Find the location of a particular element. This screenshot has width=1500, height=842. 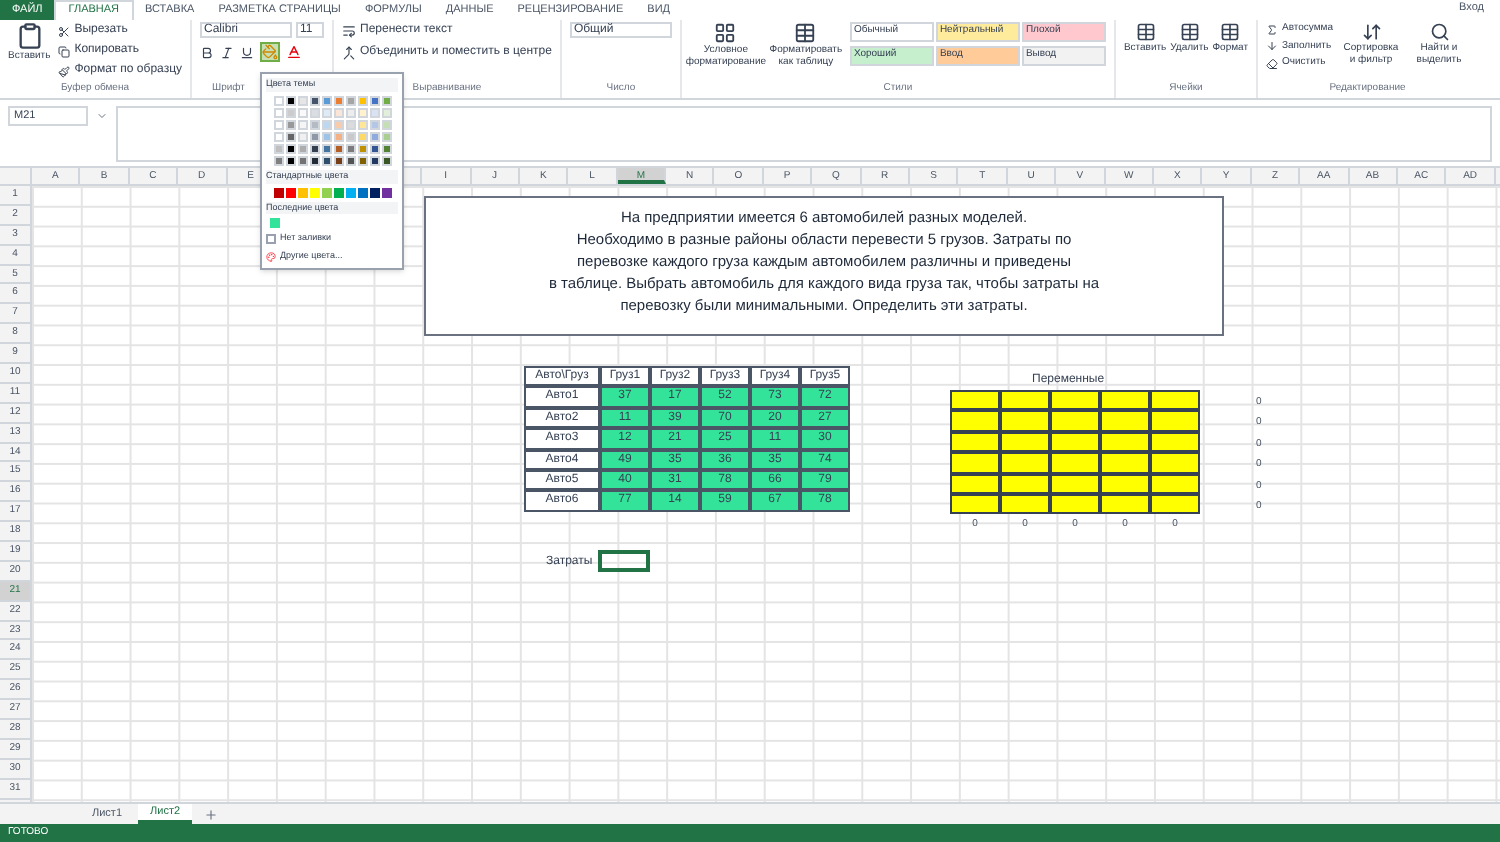

wrap-text-icon is located at coordinates (349, 31).